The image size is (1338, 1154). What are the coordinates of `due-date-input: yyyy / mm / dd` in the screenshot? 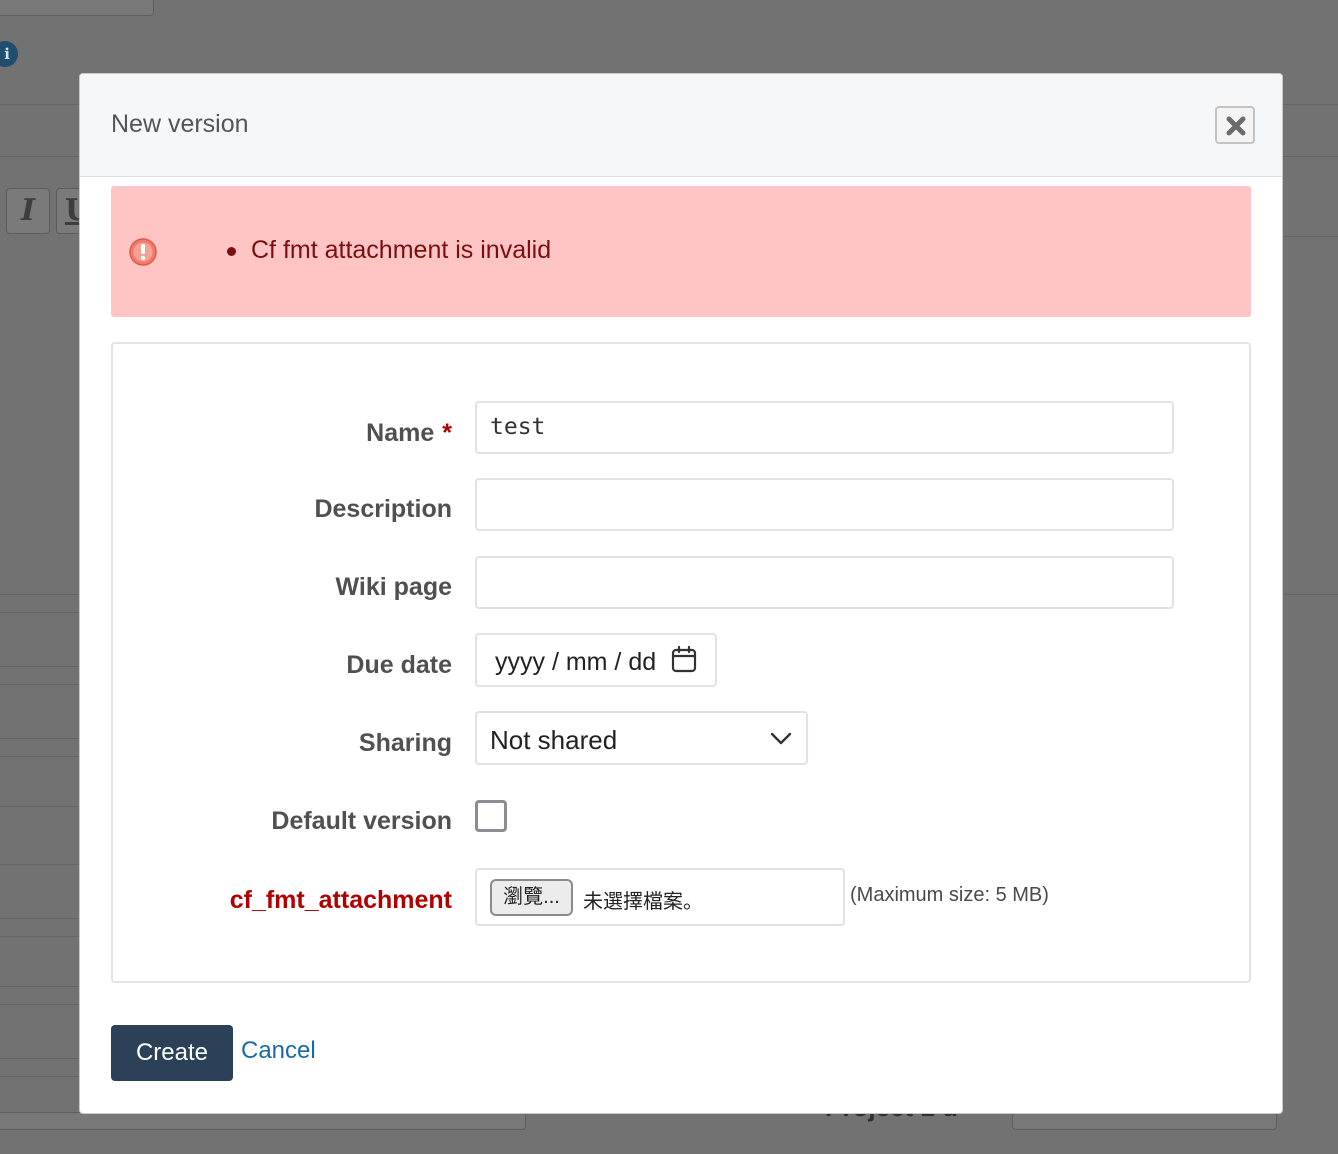 It's located at (596, 660).